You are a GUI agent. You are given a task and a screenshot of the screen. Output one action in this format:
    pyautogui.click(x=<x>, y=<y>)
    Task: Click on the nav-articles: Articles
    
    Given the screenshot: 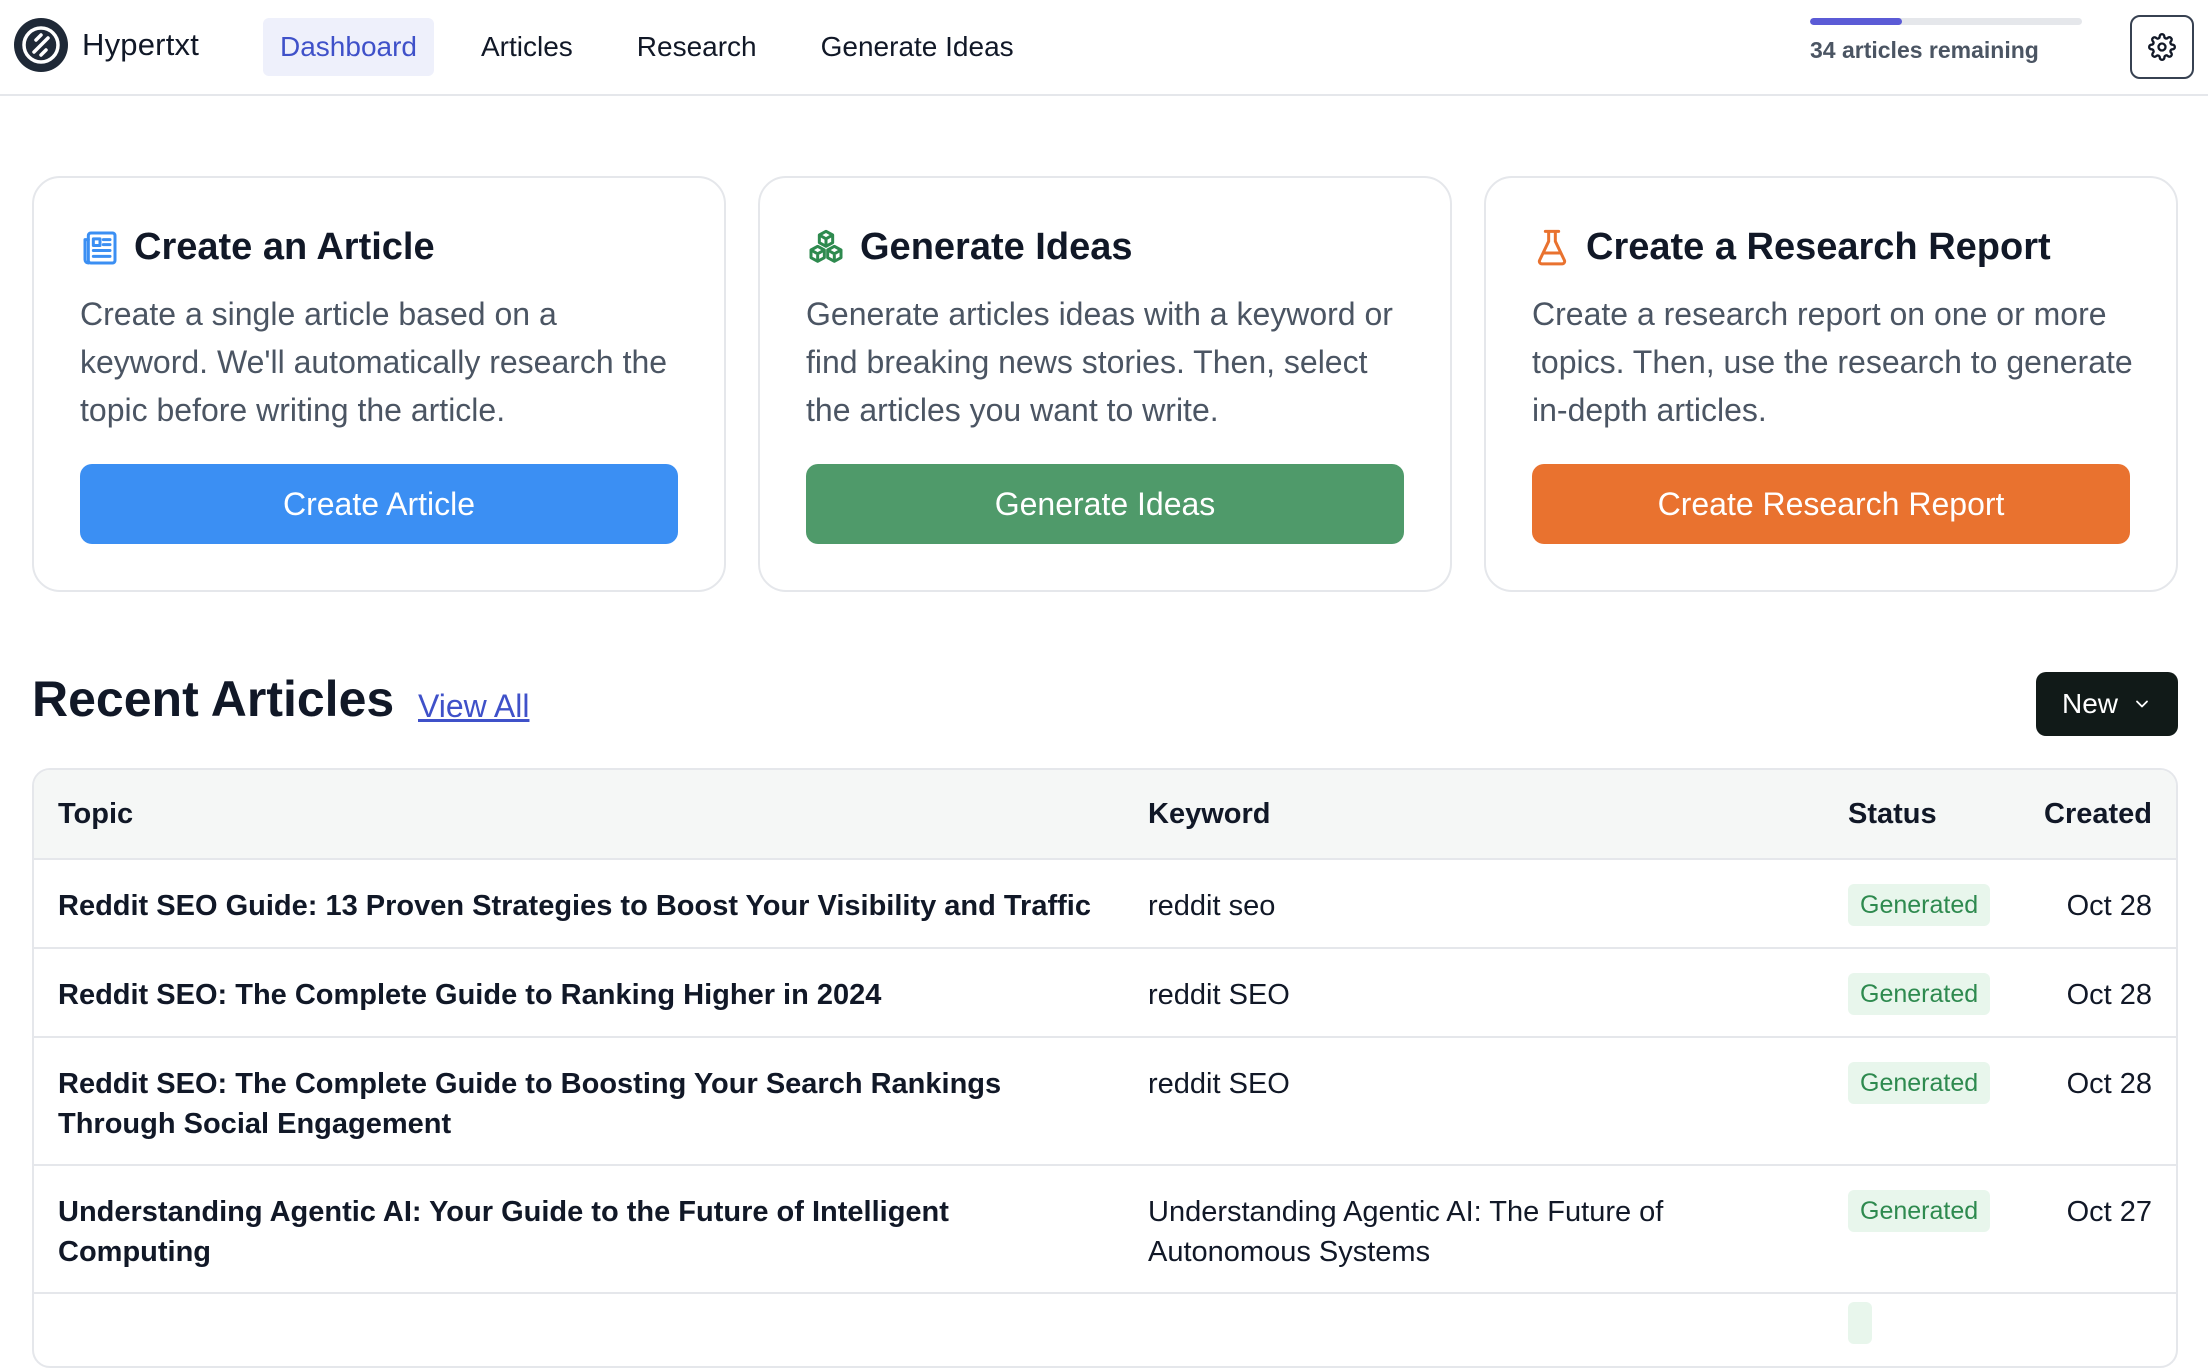 What is the action you would take?
    pyautogui.click(x=527, y=47)
    